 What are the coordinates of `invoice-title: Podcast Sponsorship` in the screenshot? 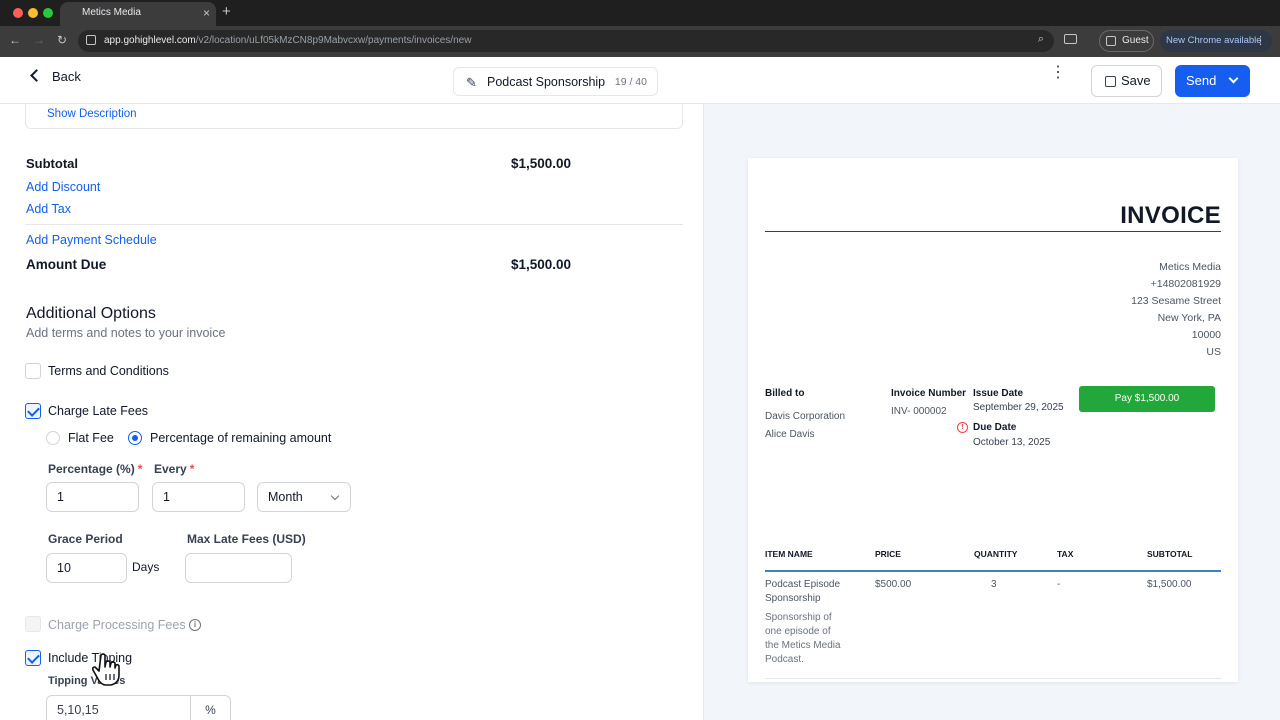 It's located at (546, 82).